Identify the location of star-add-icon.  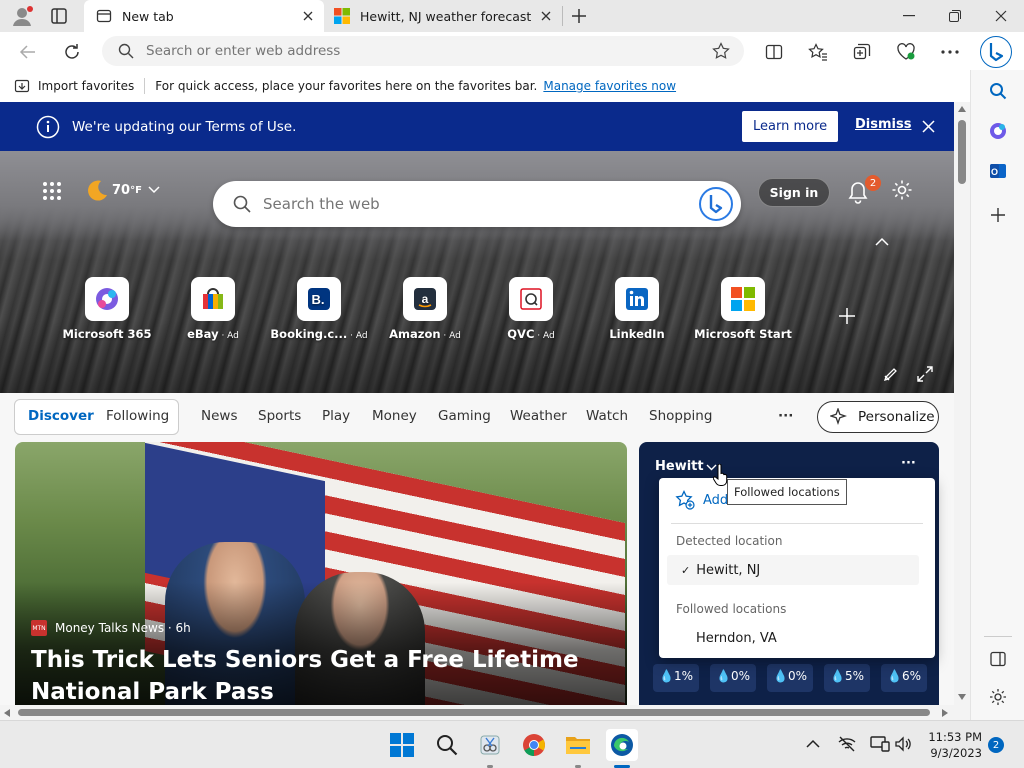
(685, 500).